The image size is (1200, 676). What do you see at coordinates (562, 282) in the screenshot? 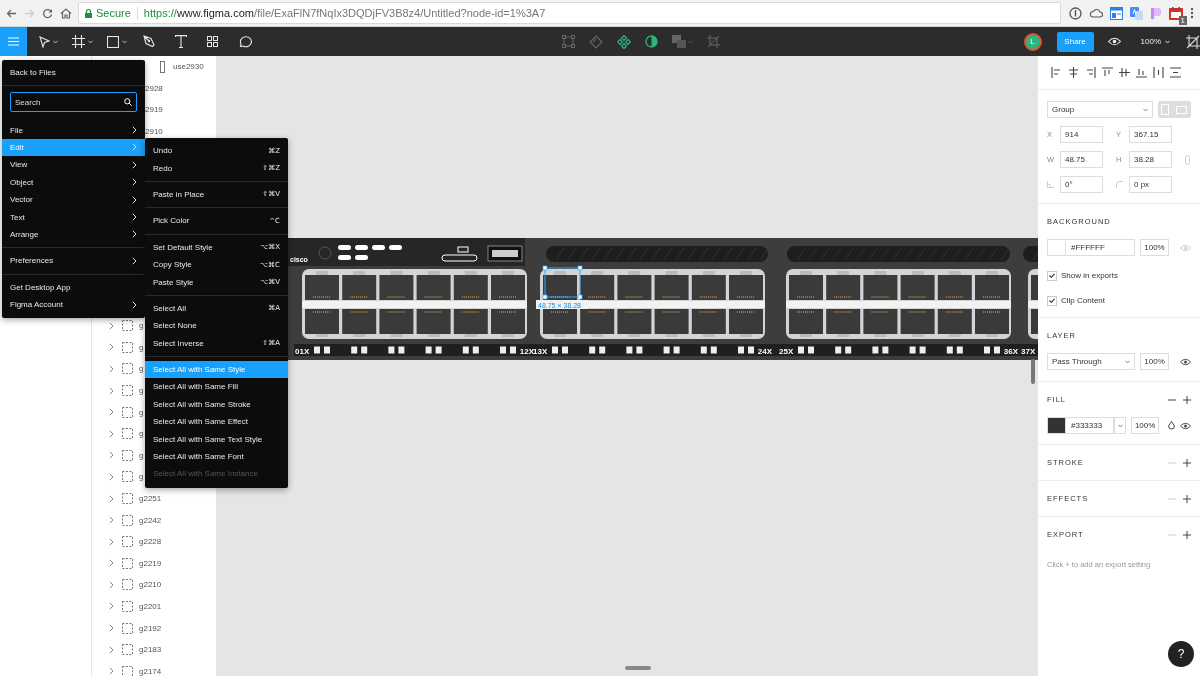
I see `selection-box` at bounding box center [562, 282].